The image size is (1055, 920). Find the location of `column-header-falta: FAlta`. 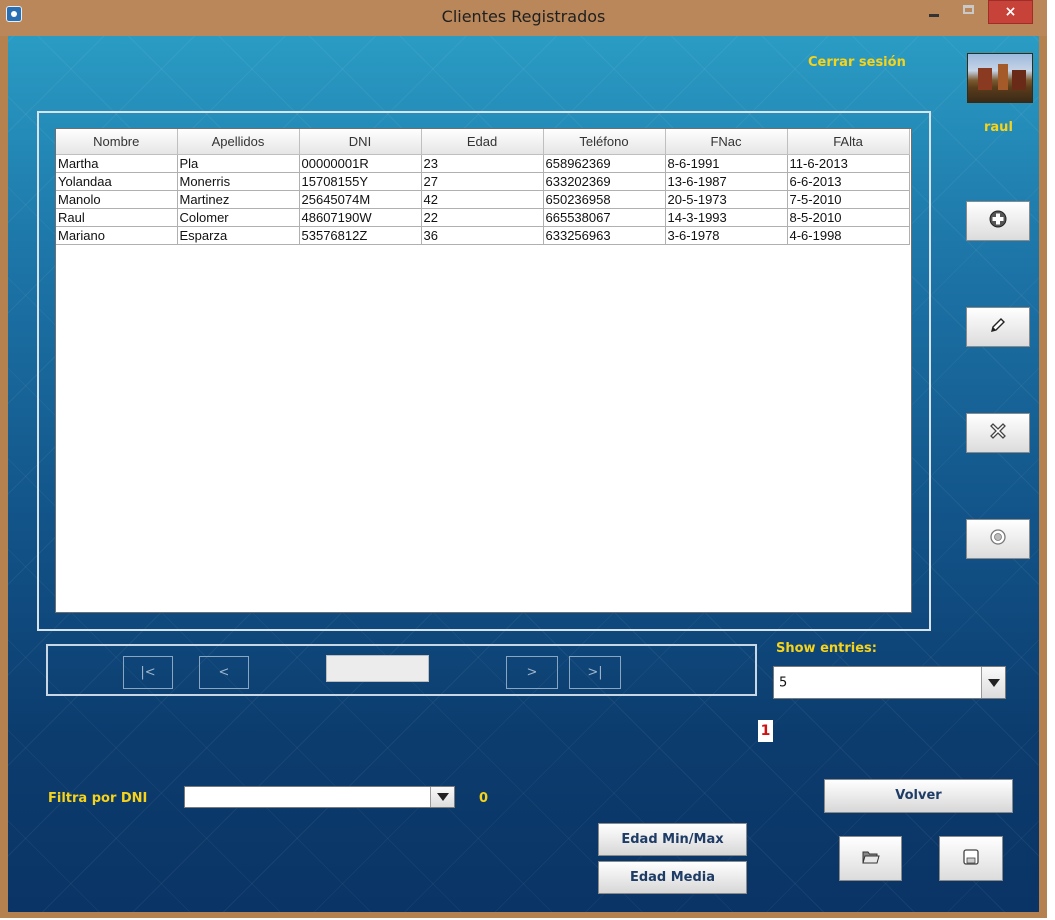

column-header-falta: FAlta is located at coordinates (848, 142).